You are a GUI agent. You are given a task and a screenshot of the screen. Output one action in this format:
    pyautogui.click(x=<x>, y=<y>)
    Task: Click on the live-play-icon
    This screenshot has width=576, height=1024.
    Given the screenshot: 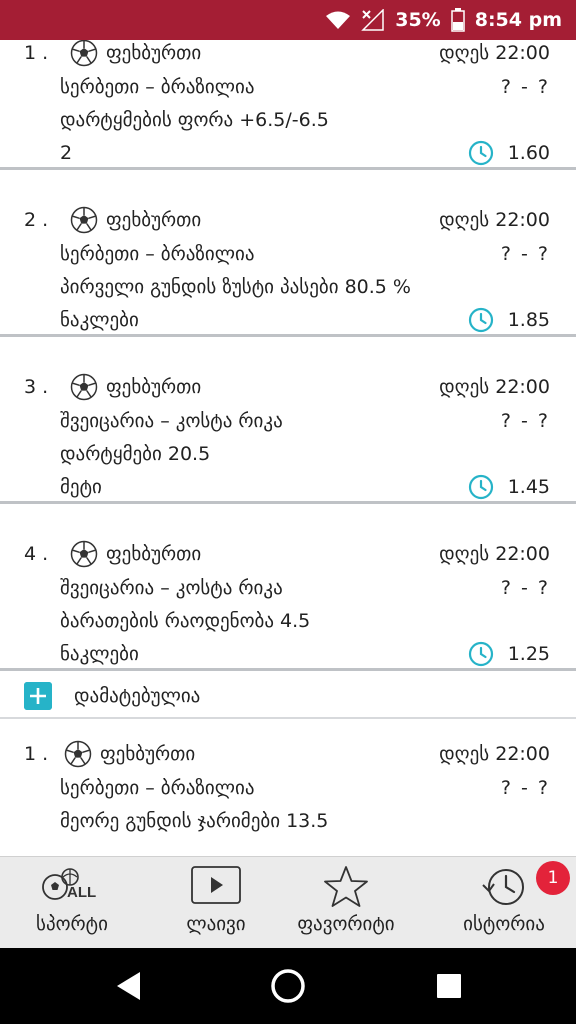 What is the action you would take?
    pyautogui.click(x=216, y=885)
    